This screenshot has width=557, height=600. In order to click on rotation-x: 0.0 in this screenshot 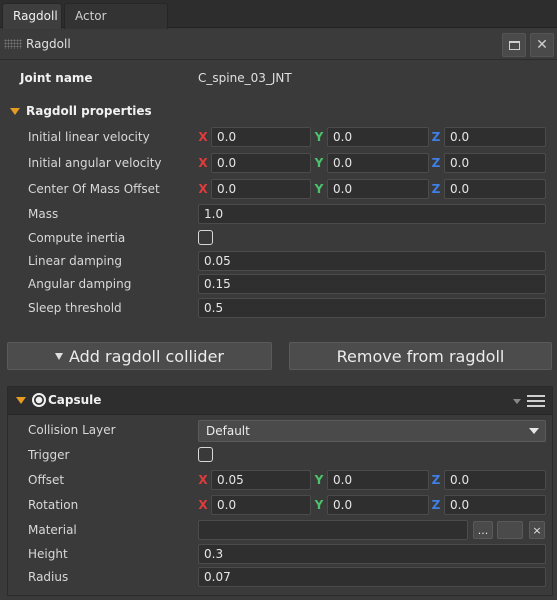, I will do `click(261, 505)`.